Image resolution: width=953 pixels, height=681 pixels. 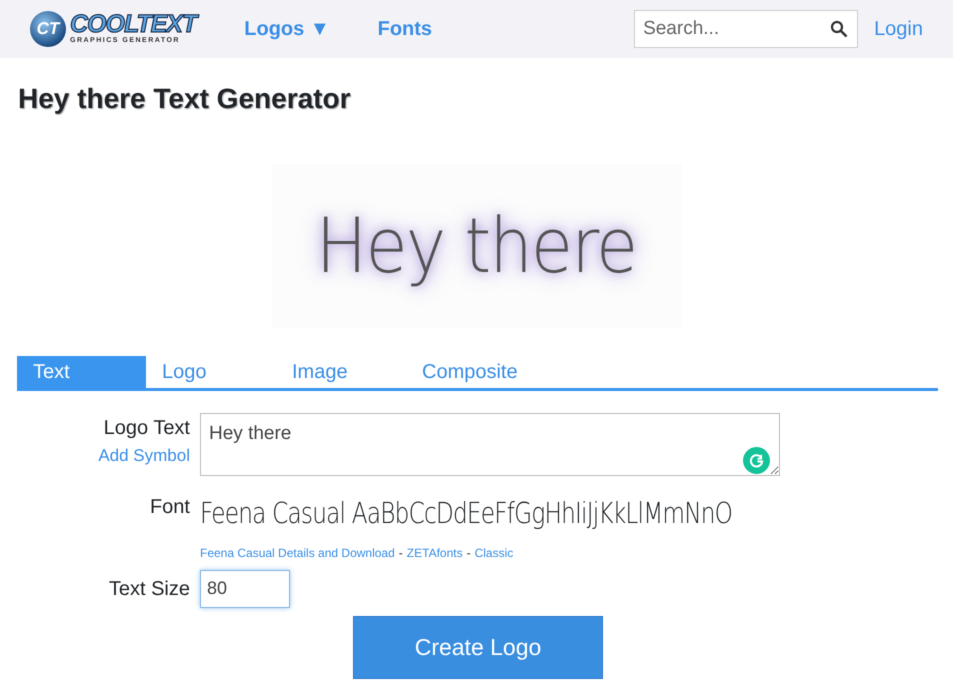 I want to click on tab: Logo, so click(x=211, y=372).